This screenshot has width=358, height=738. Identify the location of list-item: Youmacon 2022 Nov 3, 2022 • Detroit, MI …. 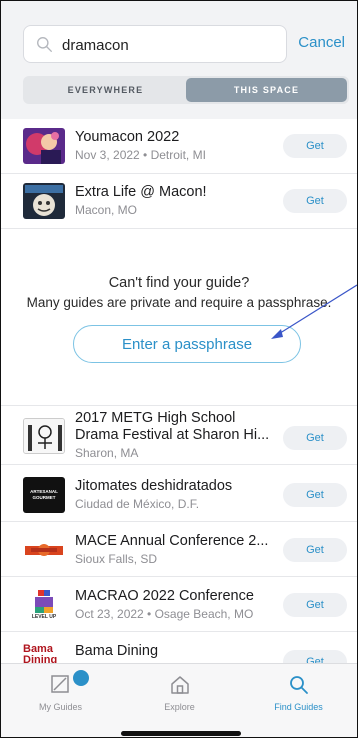
(179, 146).